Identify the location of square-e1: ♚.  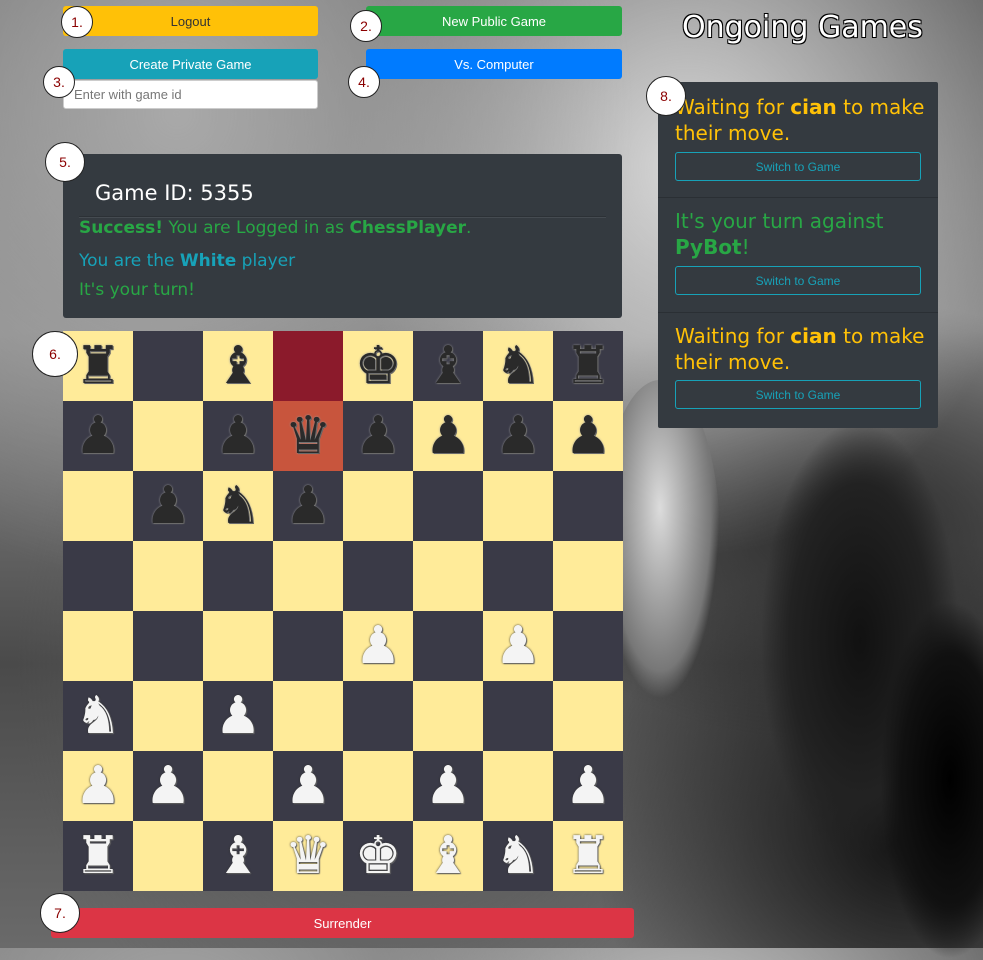
(378, 856).